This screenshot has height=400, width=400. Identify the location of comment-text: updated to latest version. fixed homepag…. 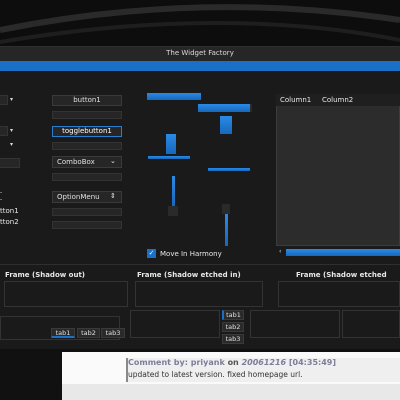
(215, 374).